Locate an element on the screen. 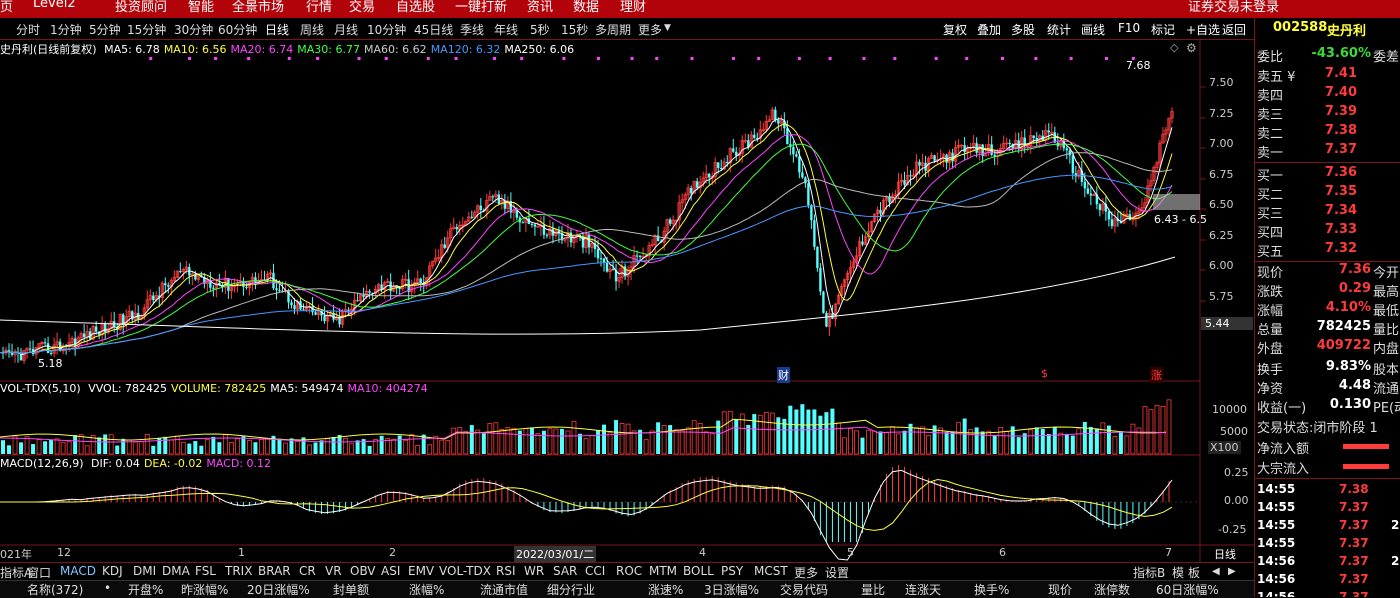 The height and width of the screenshot is (598, 1400). menu-item-watchlist: 自选股 is located at coordinates (415, 7).